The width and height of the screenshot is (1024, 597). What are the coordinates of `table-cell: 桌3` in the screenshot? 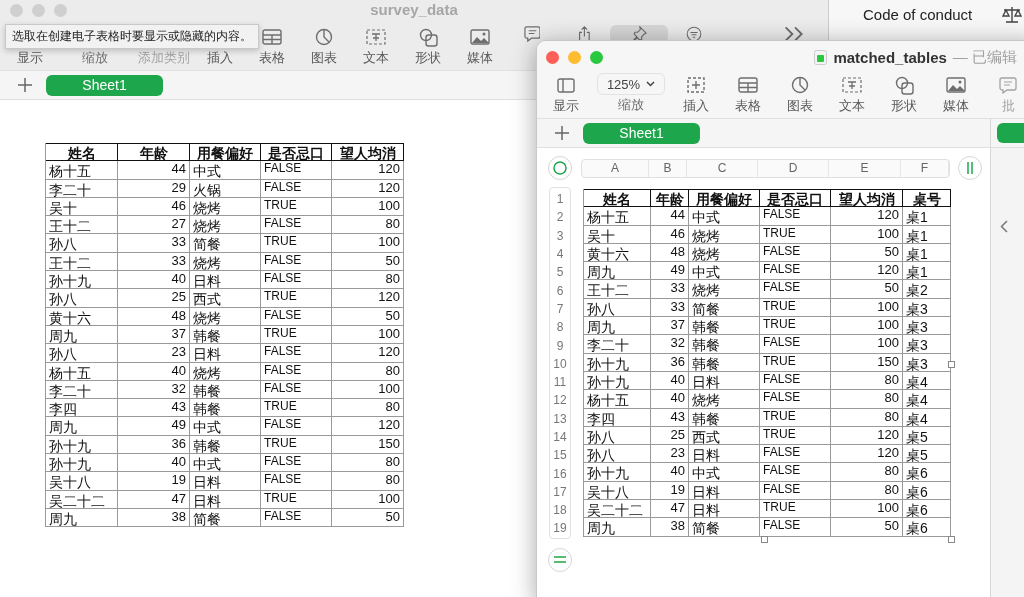 It's located at (927, 344).